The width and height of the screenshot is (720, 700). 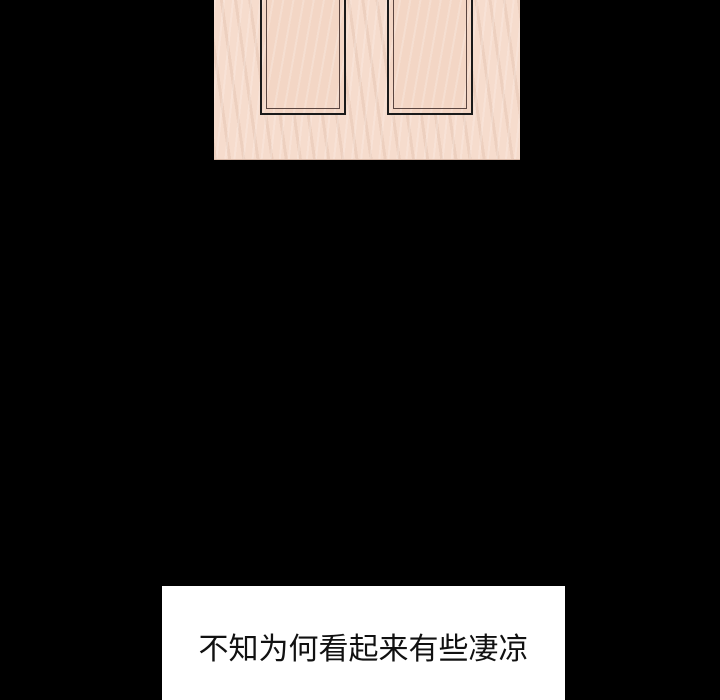 I want to click on door-panel-right, so click(x=430, y=57).